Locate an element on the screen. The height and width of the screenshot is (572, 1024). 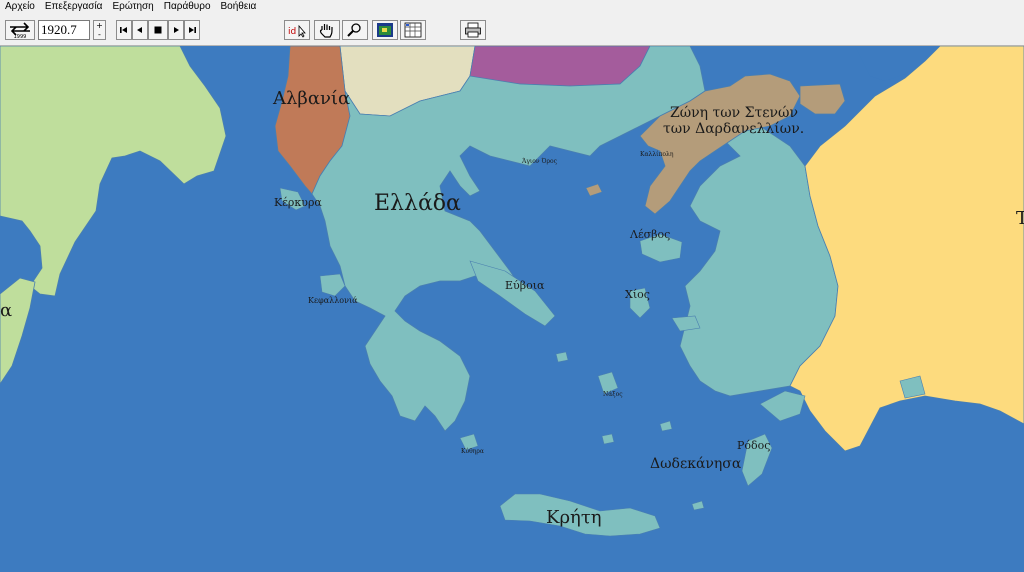
menu-file: Αρχείο is located at coordinates (20, 6).